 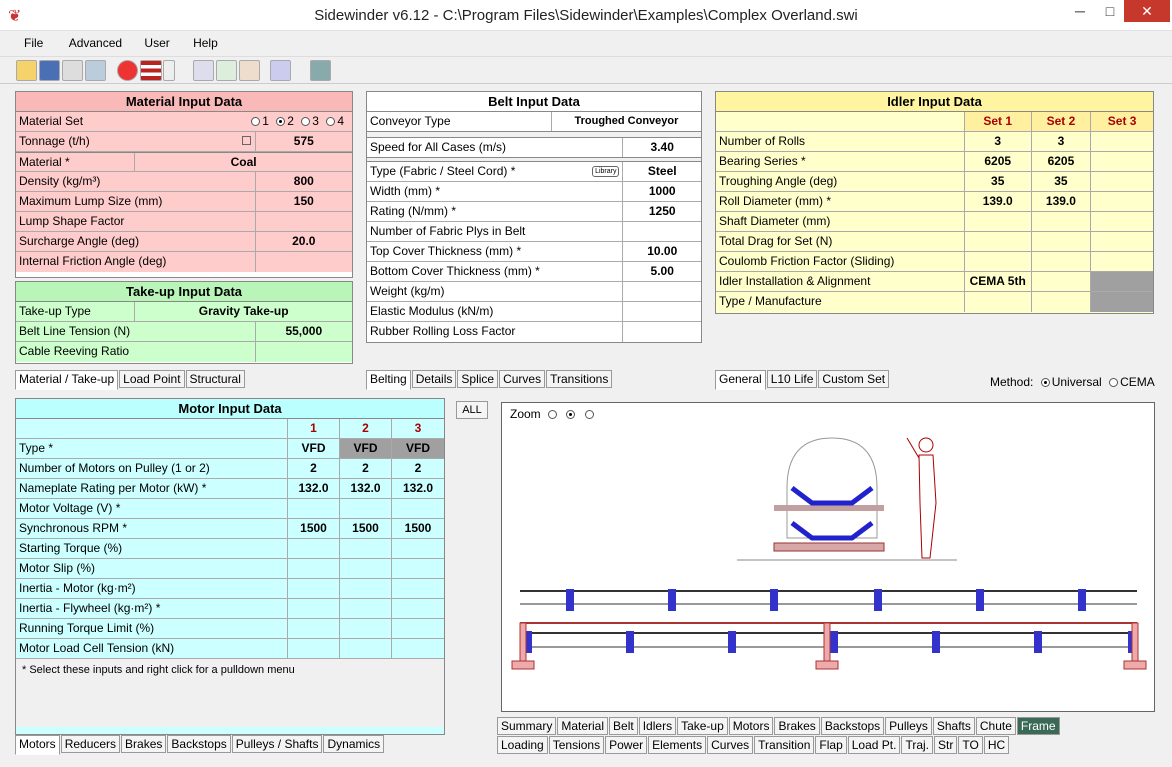 I want to click on width-value: 1000, so click(x=662, y=191).